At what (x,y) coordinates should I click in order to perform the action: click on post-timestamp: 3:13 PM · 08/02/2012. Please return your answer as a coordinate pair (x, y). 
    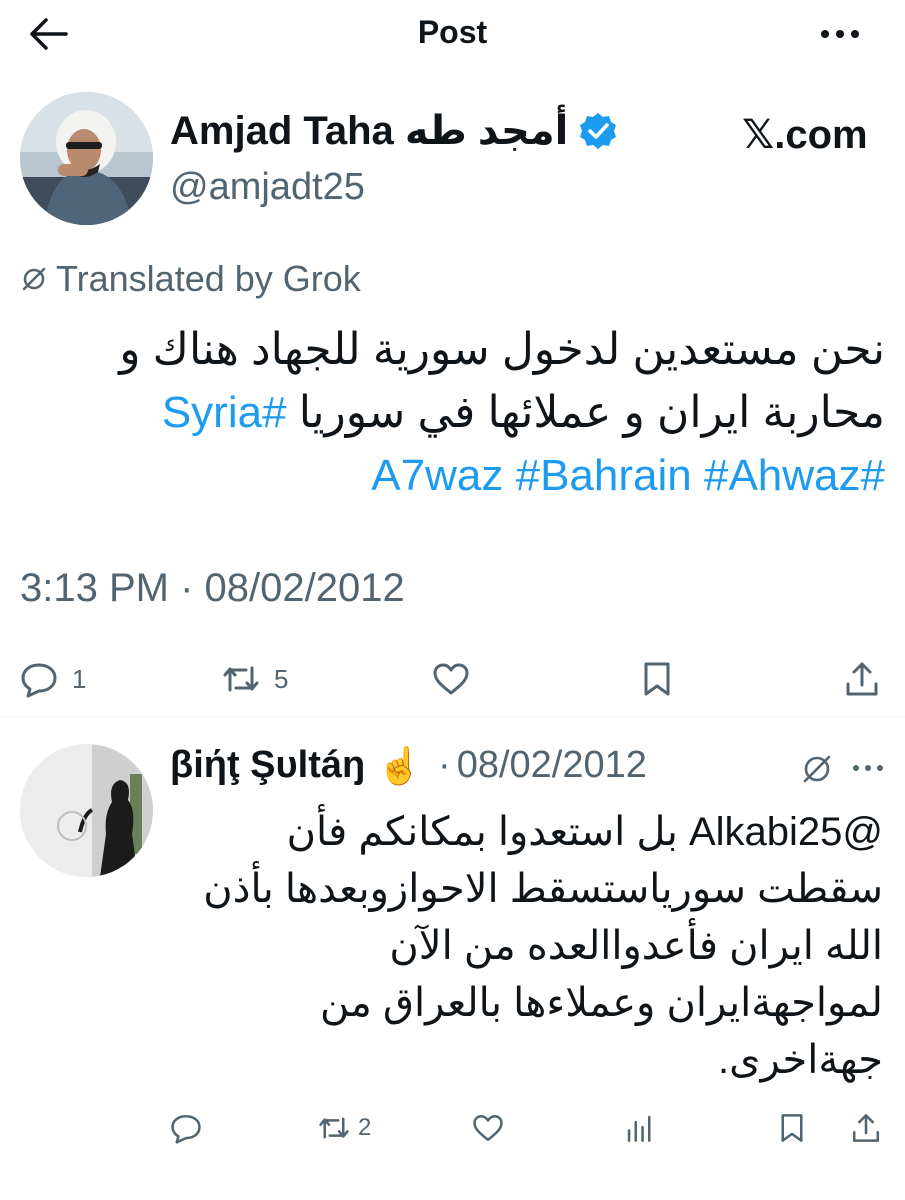
    Looking at the image, I should click on (212, 588).